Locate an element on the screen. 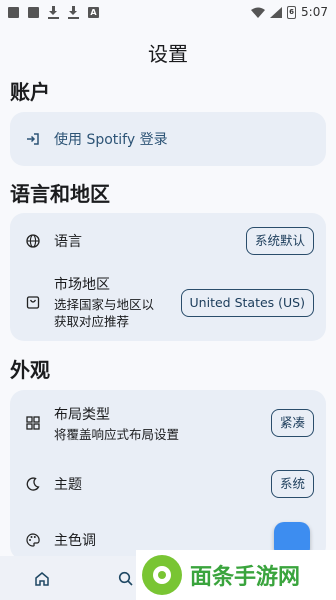  section-heading-account: 账户 is located at coordinates (30, 92).